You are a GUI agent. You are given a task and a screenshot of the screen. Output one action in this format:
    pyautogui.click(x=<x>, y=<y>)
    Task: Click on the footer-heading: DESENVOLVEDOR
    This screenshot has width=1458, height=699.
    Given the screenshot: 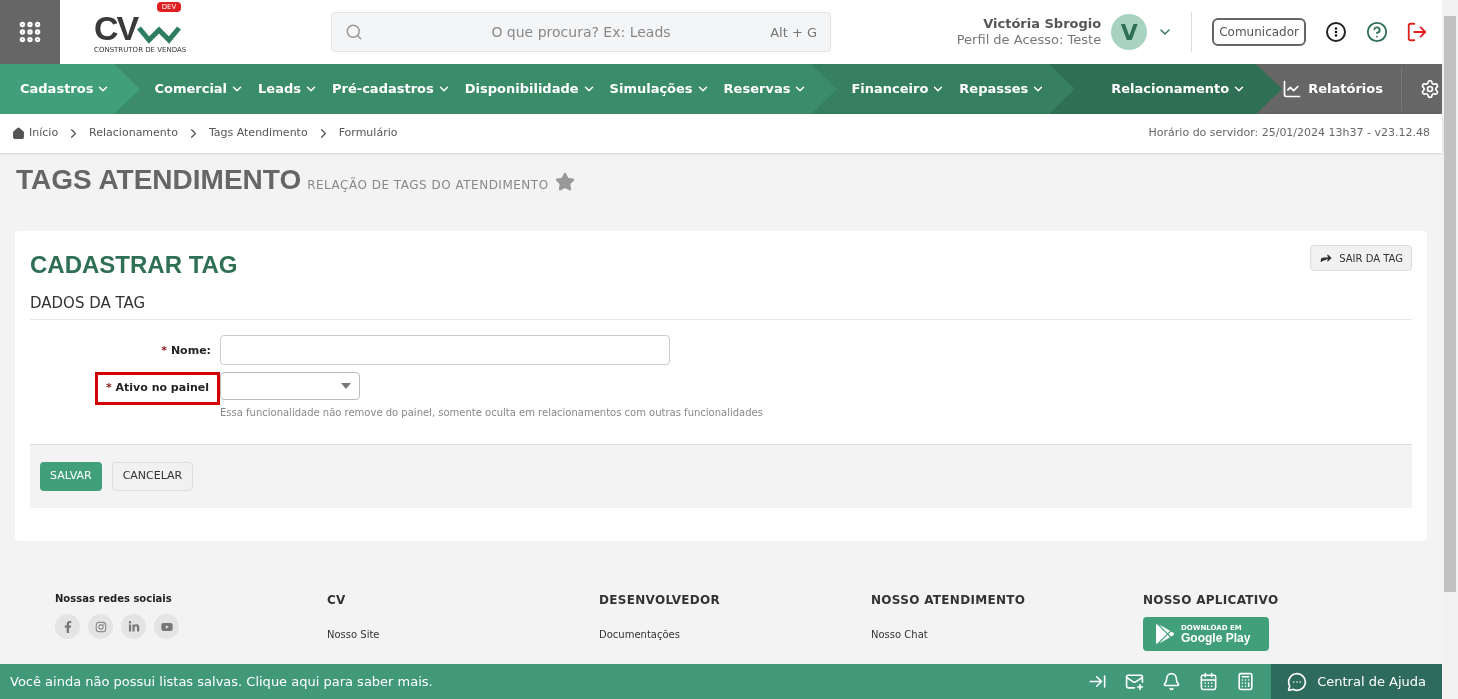 What is the action you would take?
    pyautogui.click(x=660, y=600)
    